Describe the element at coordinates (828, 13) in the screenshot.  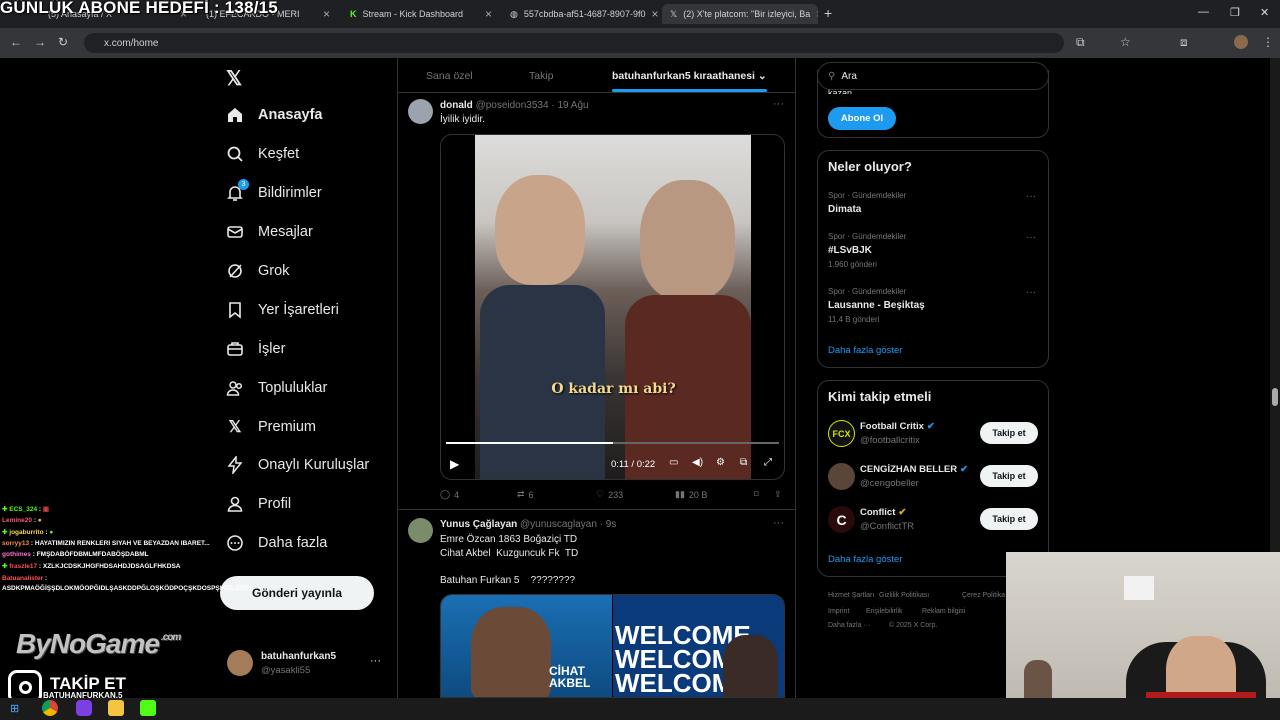
I see `new-tab-icon: +` at that location.